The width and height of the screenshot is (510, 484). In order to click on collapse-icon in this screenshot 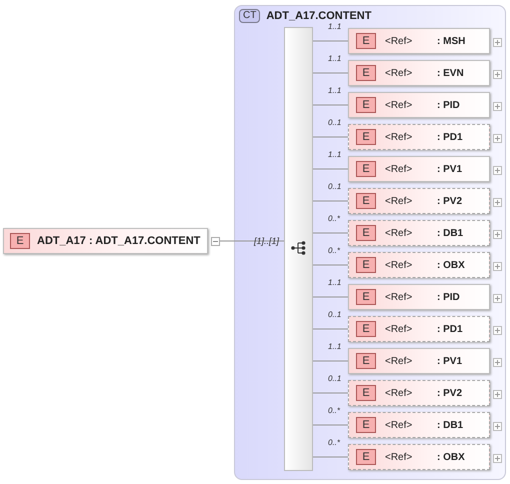, I will do `click(215, 241)`.